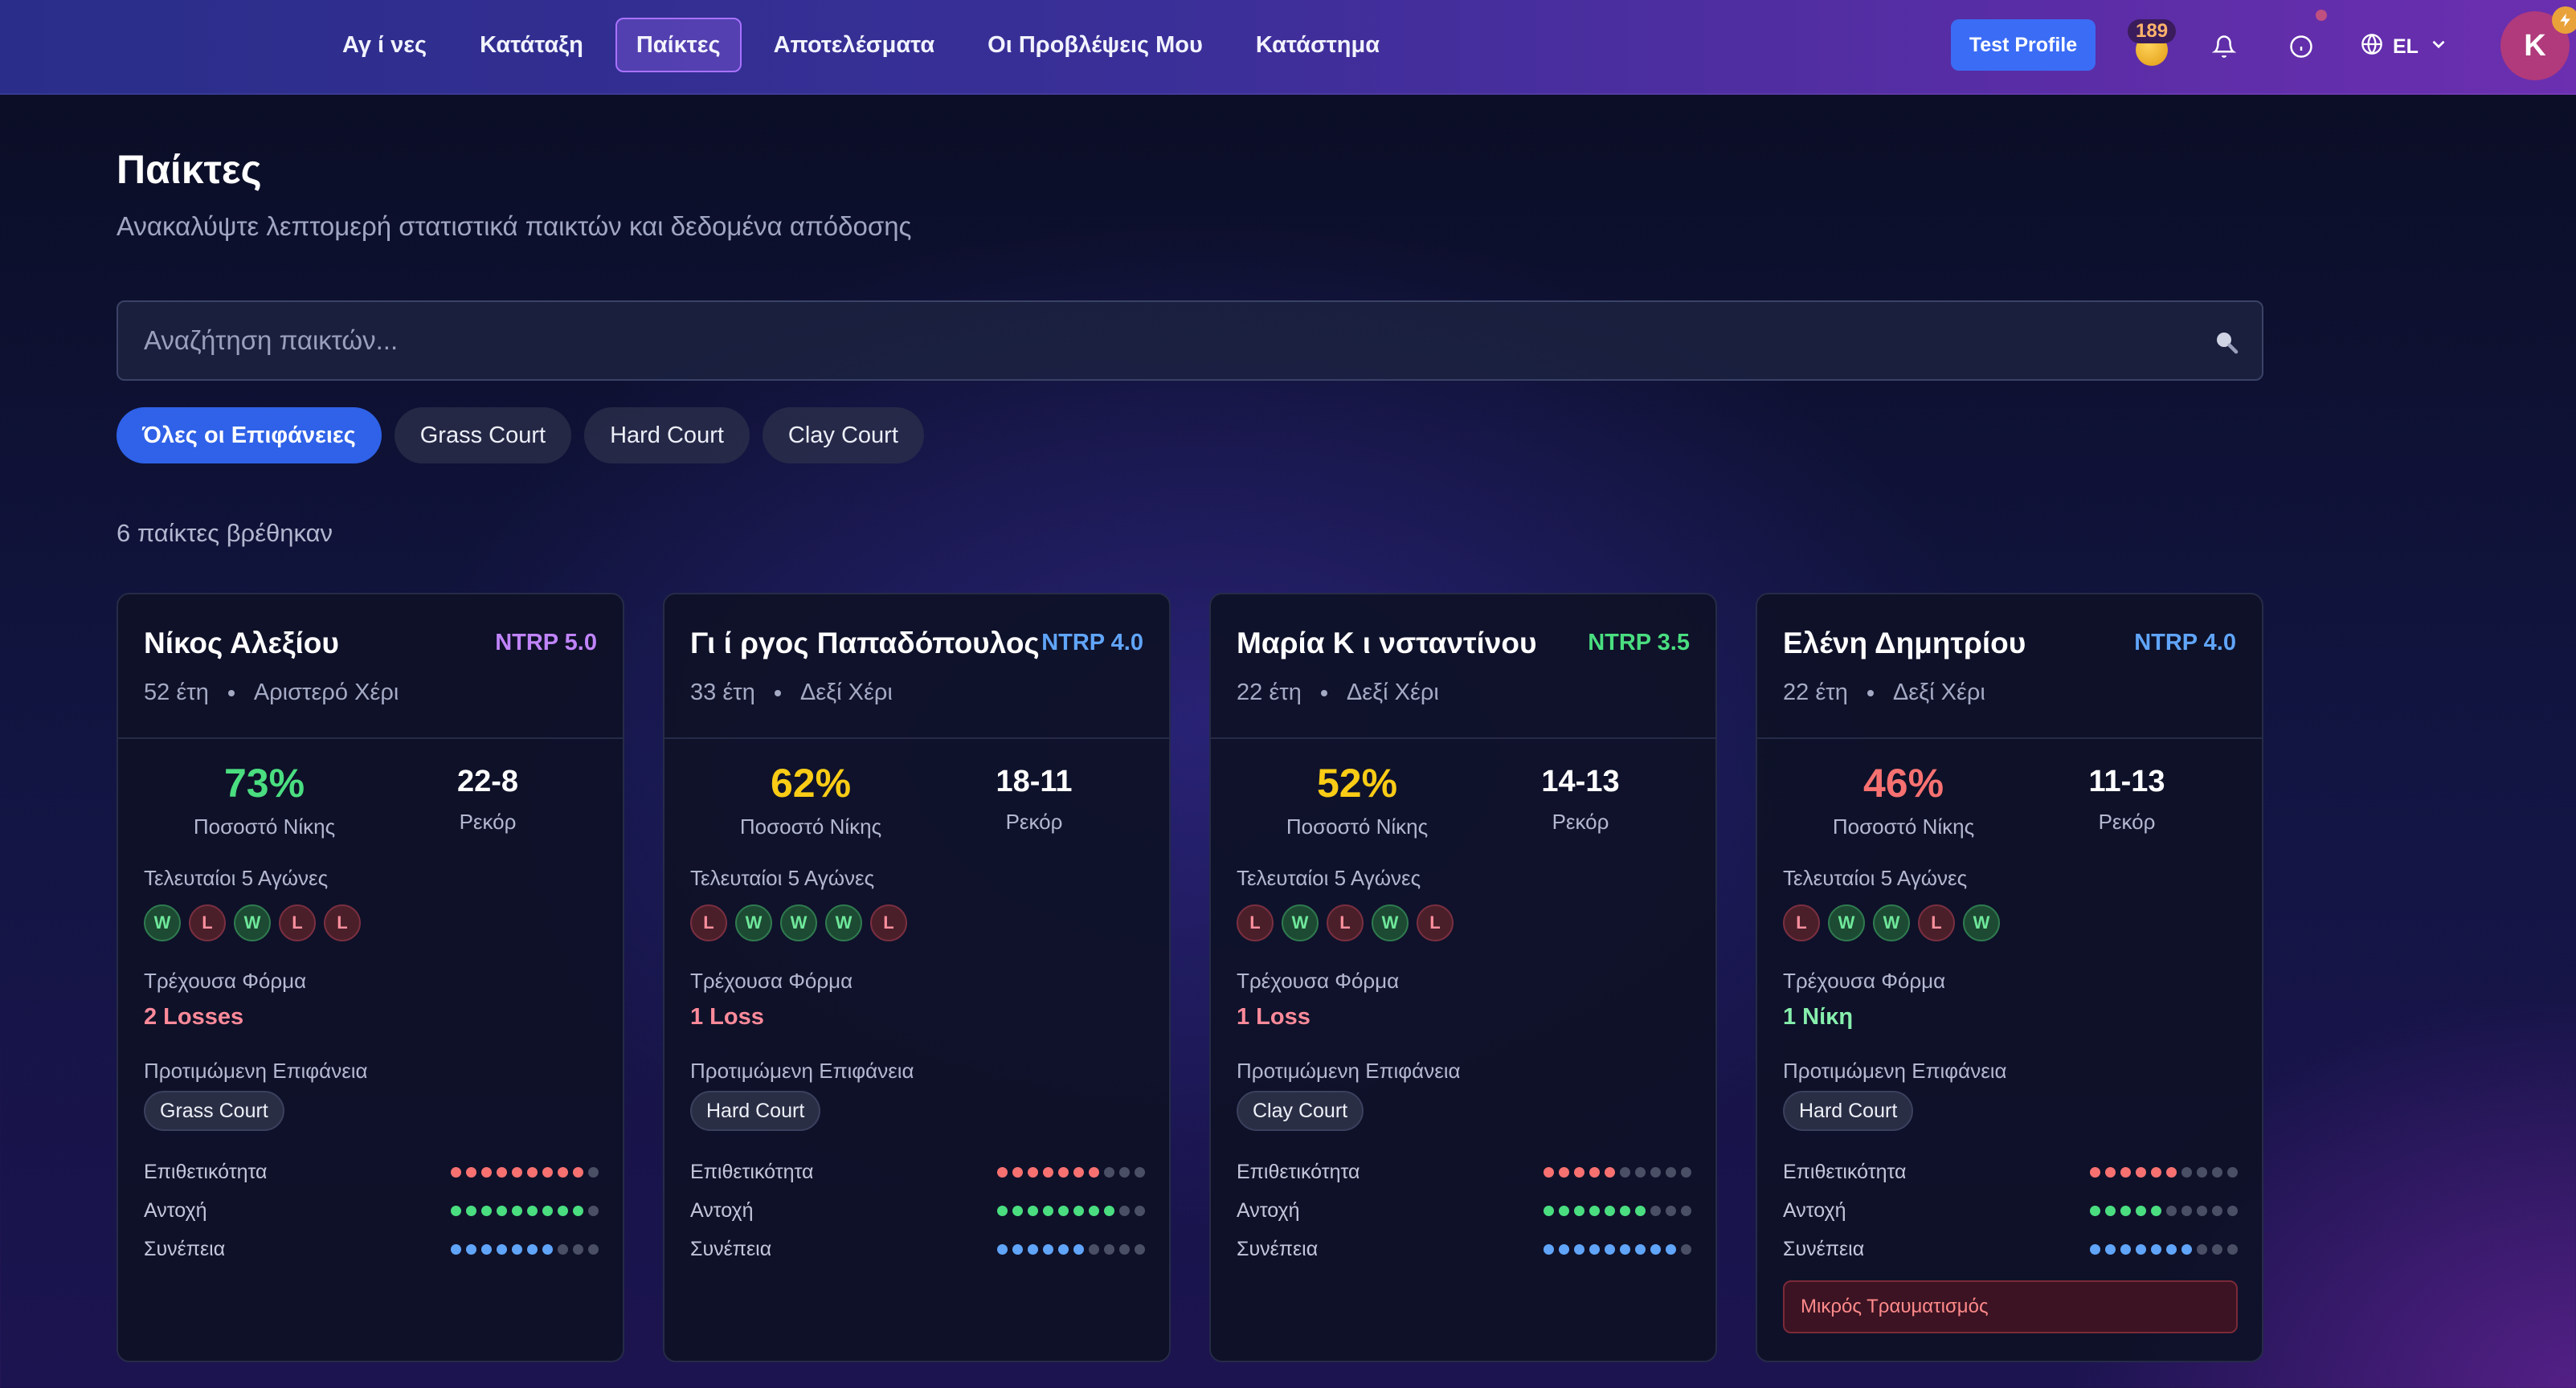 This screenshot has width=2576, height=1388. I want to click on nav-link-results: Αποτελέσματα, so click(855, 45).